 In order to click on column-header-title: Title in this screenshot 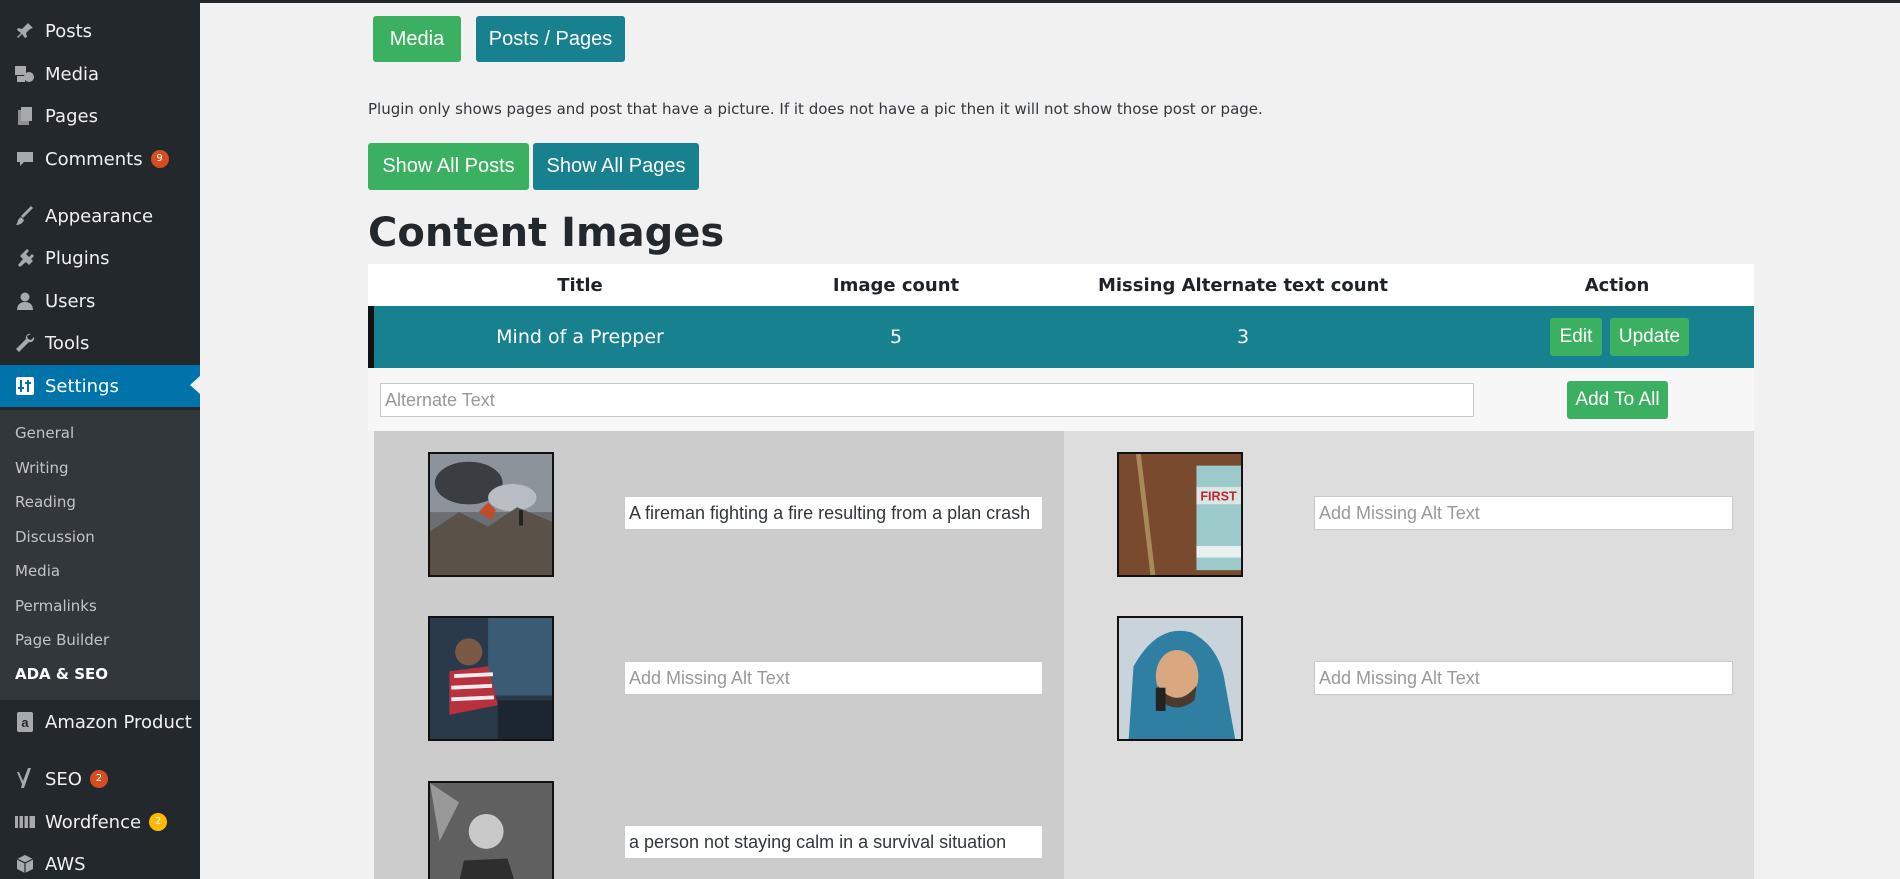, I will do `click(580, 285)`.